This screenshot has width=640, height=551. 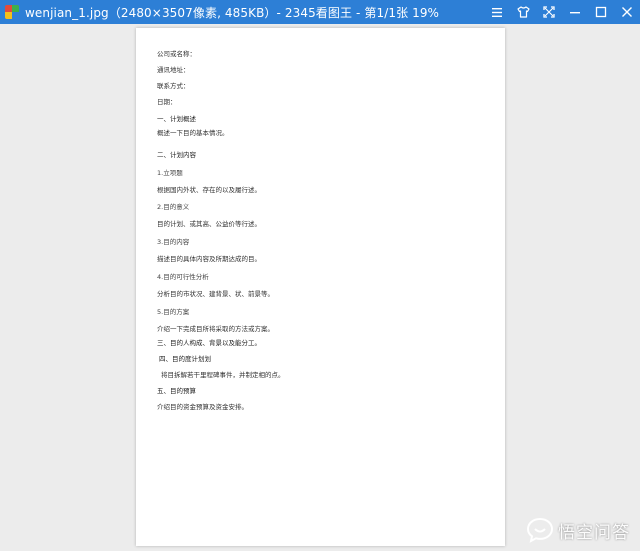 What do you see at coordinates (601, 12) in the screenshot?
I see `maximize-icon` at bounding box center [601, 12].